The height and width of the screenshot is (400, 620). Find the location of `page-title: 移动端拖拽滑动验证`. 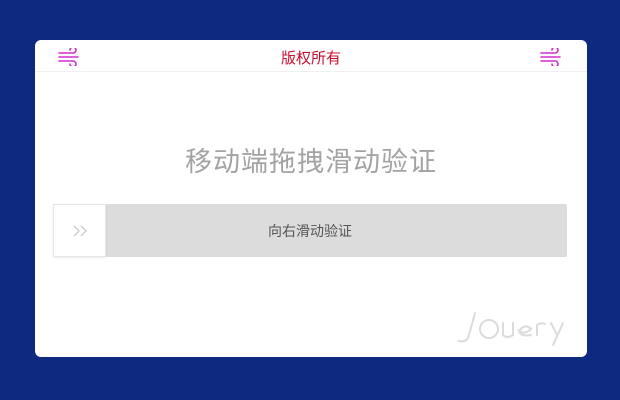

page-title: 移动端拖拽滑动验证 is located at coordinates (311, 162).